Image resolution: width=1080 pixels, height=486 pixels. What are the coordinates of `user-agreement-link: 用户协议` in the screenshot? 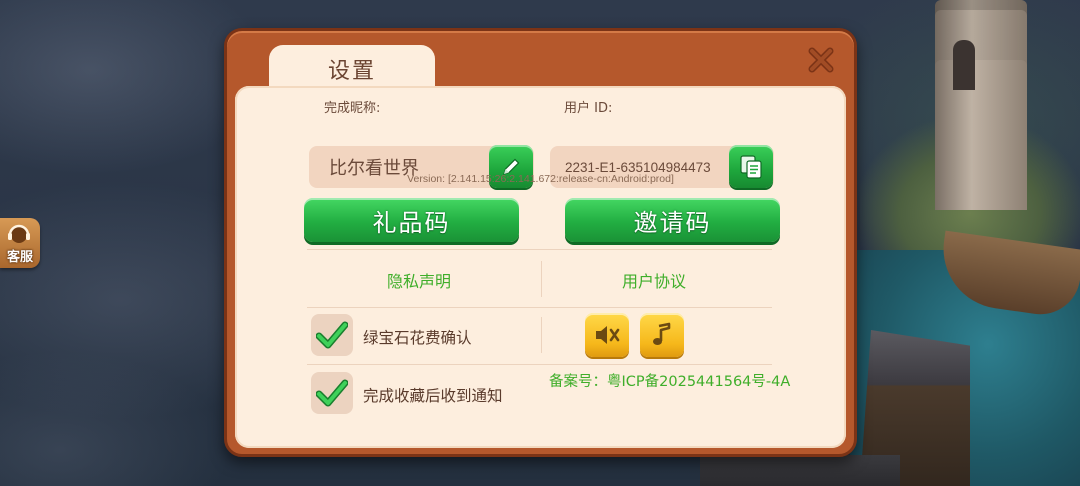 It's located at (654, 280).